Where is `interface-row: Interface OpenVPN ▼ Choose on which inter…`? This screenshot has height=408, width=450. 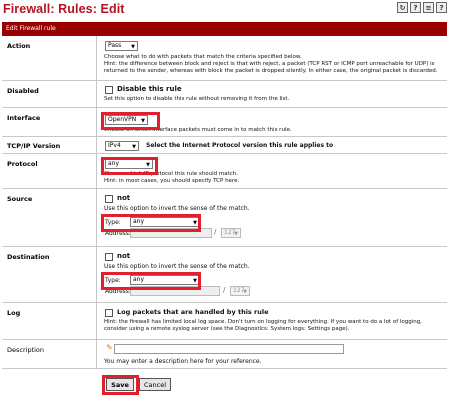
interface-row: Interface OpenVPN ▼ Choose on which inter… is located at coordinates (224, 122).